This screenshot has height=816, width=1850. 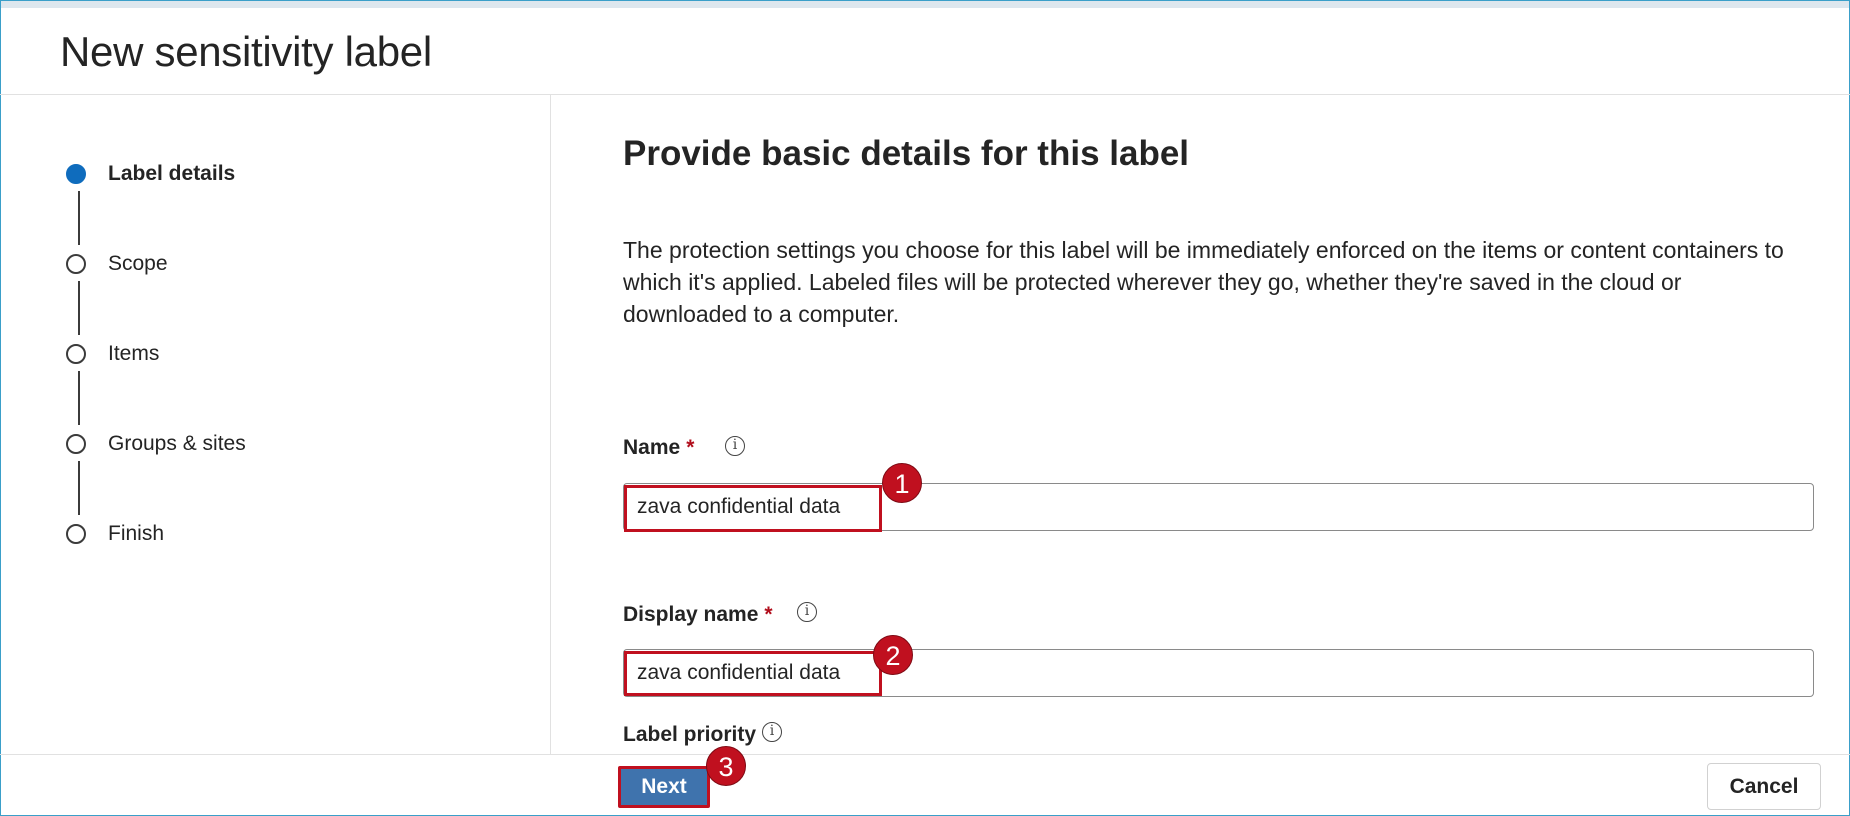 What do you see at coordinates (691, 614) in the screenshot?
I see `display-name-label-text: Display name` at bounding box center [691, 614].